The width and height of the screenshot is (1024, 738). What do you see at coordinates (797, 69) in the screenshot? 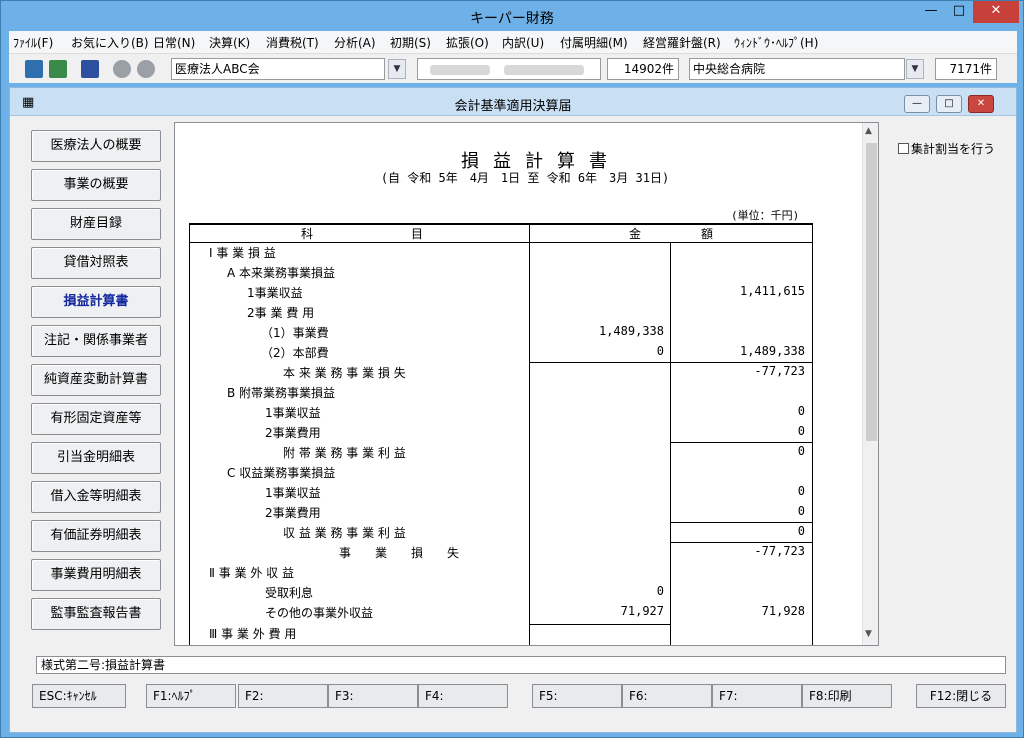
I see `hospital-select: 中央総合病院` at bounding box center [797, 69].